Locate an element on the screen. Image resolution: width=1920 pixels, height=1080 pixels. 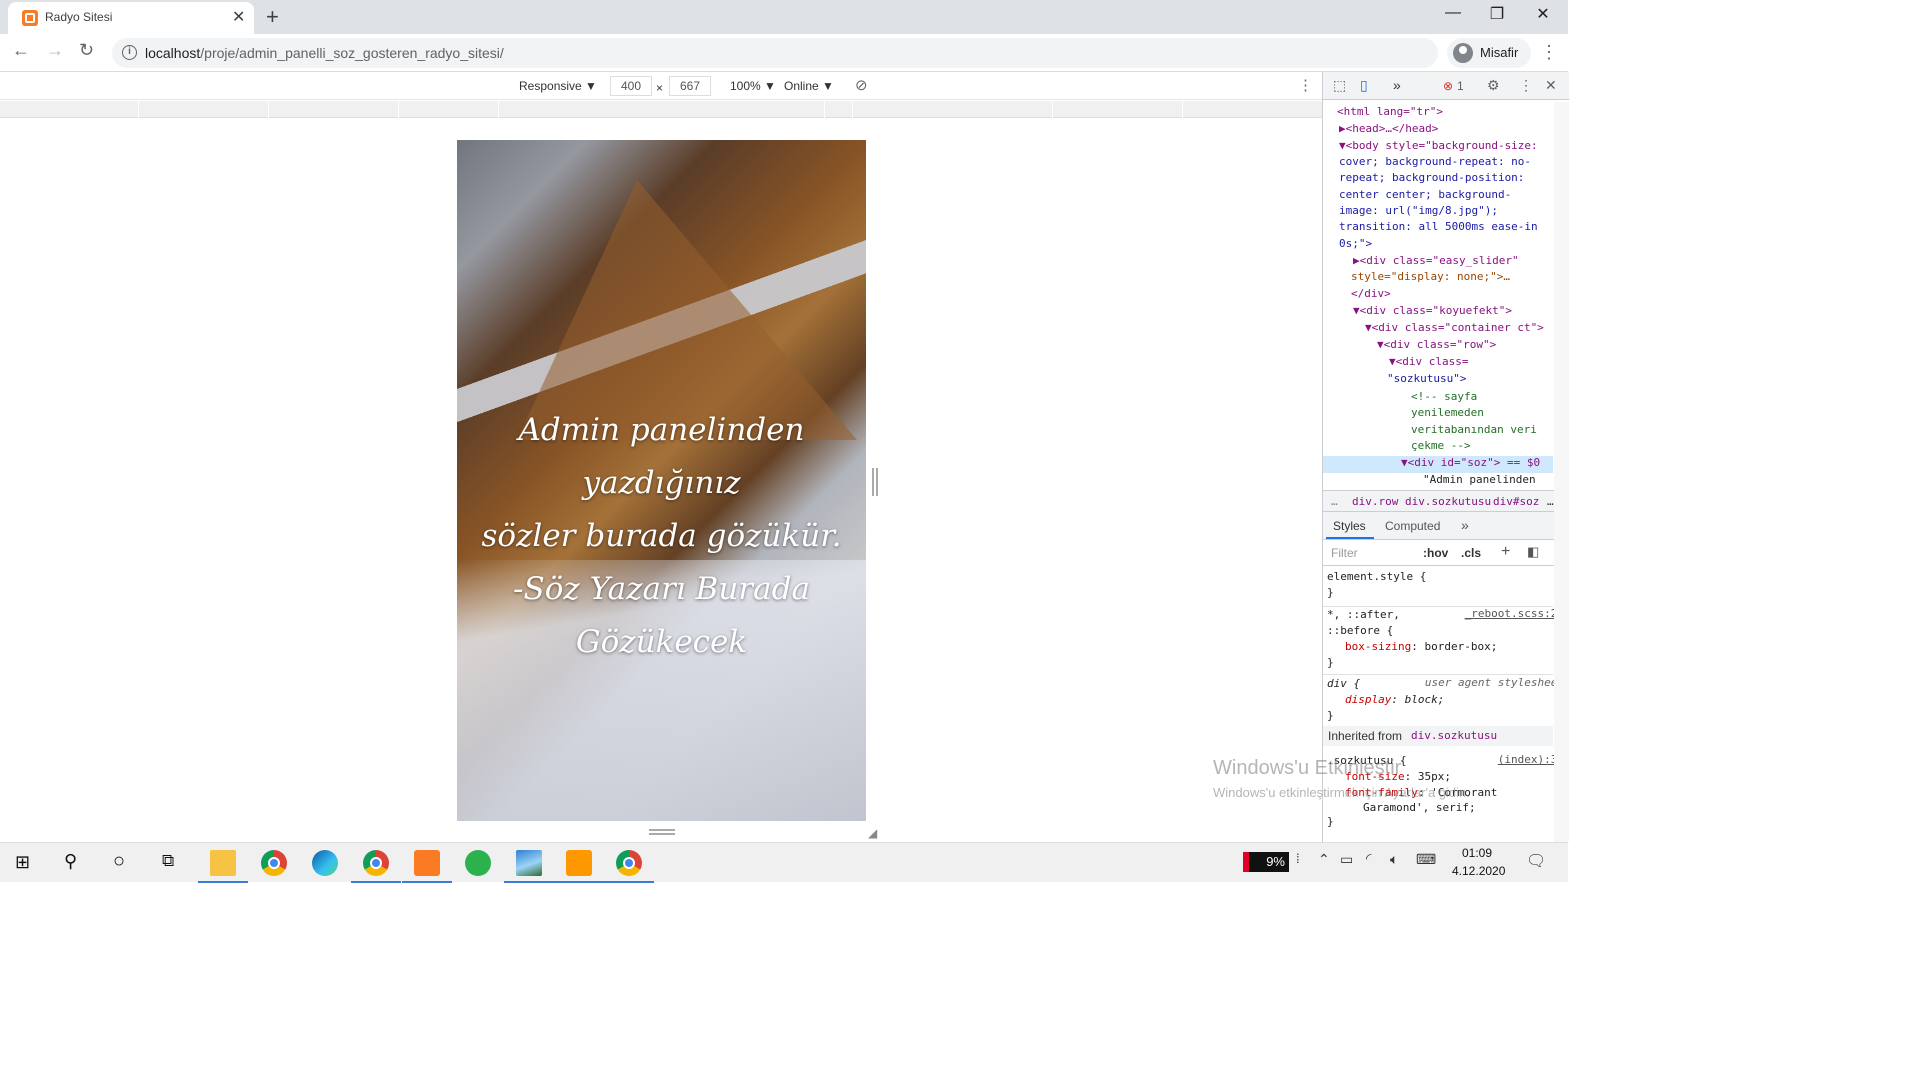
wifi-icon: ◜ is located at coordinates (1368, 858).